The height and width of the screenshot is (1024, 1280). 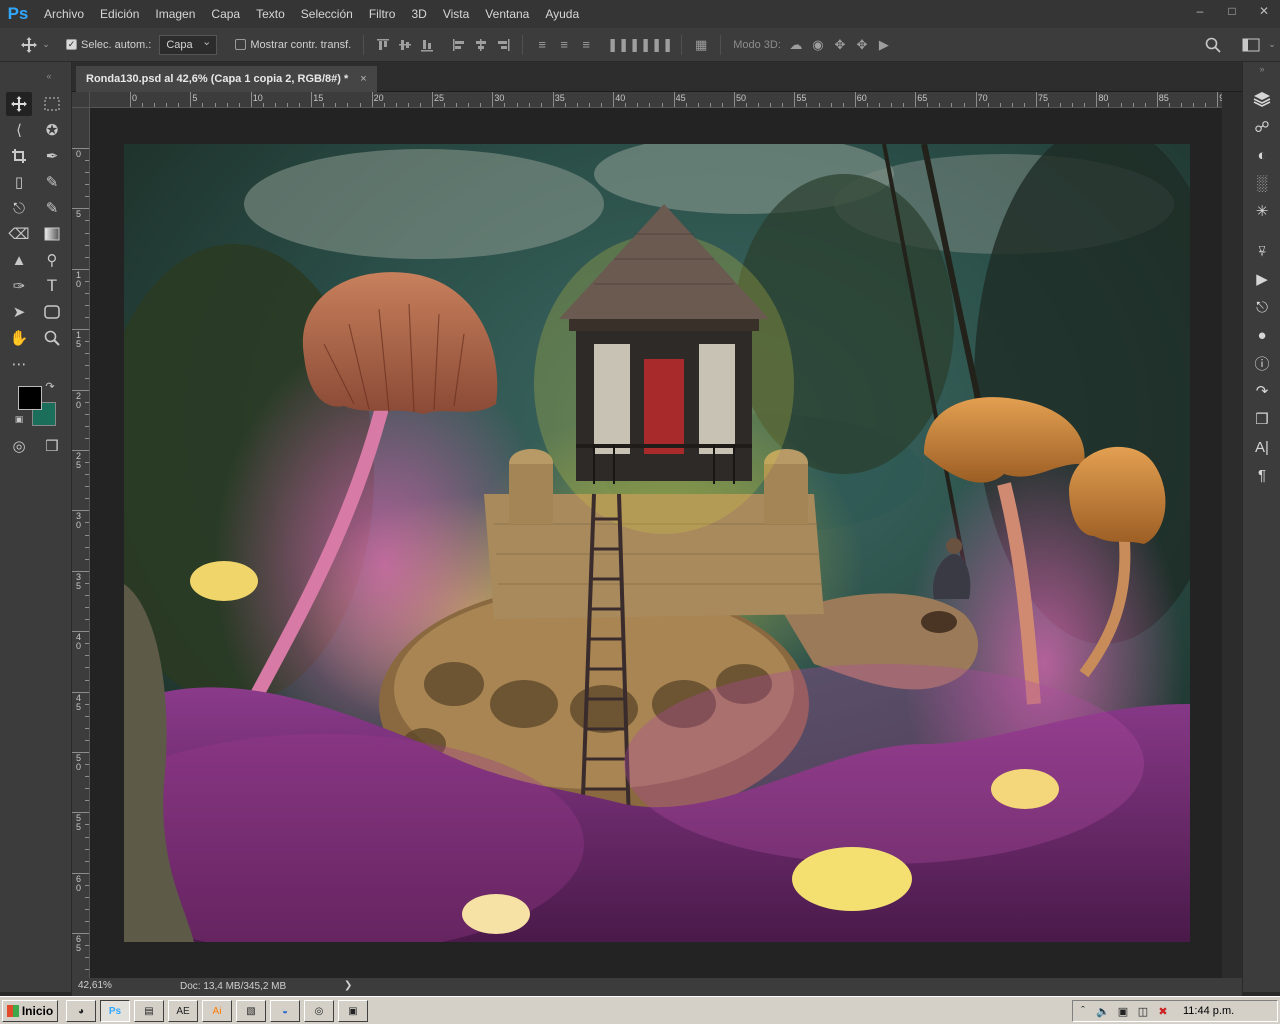 What do you see at coordinates (188, 44) in the screenshot?
I see `target-select: Capa` at bounding box center [188, 44].